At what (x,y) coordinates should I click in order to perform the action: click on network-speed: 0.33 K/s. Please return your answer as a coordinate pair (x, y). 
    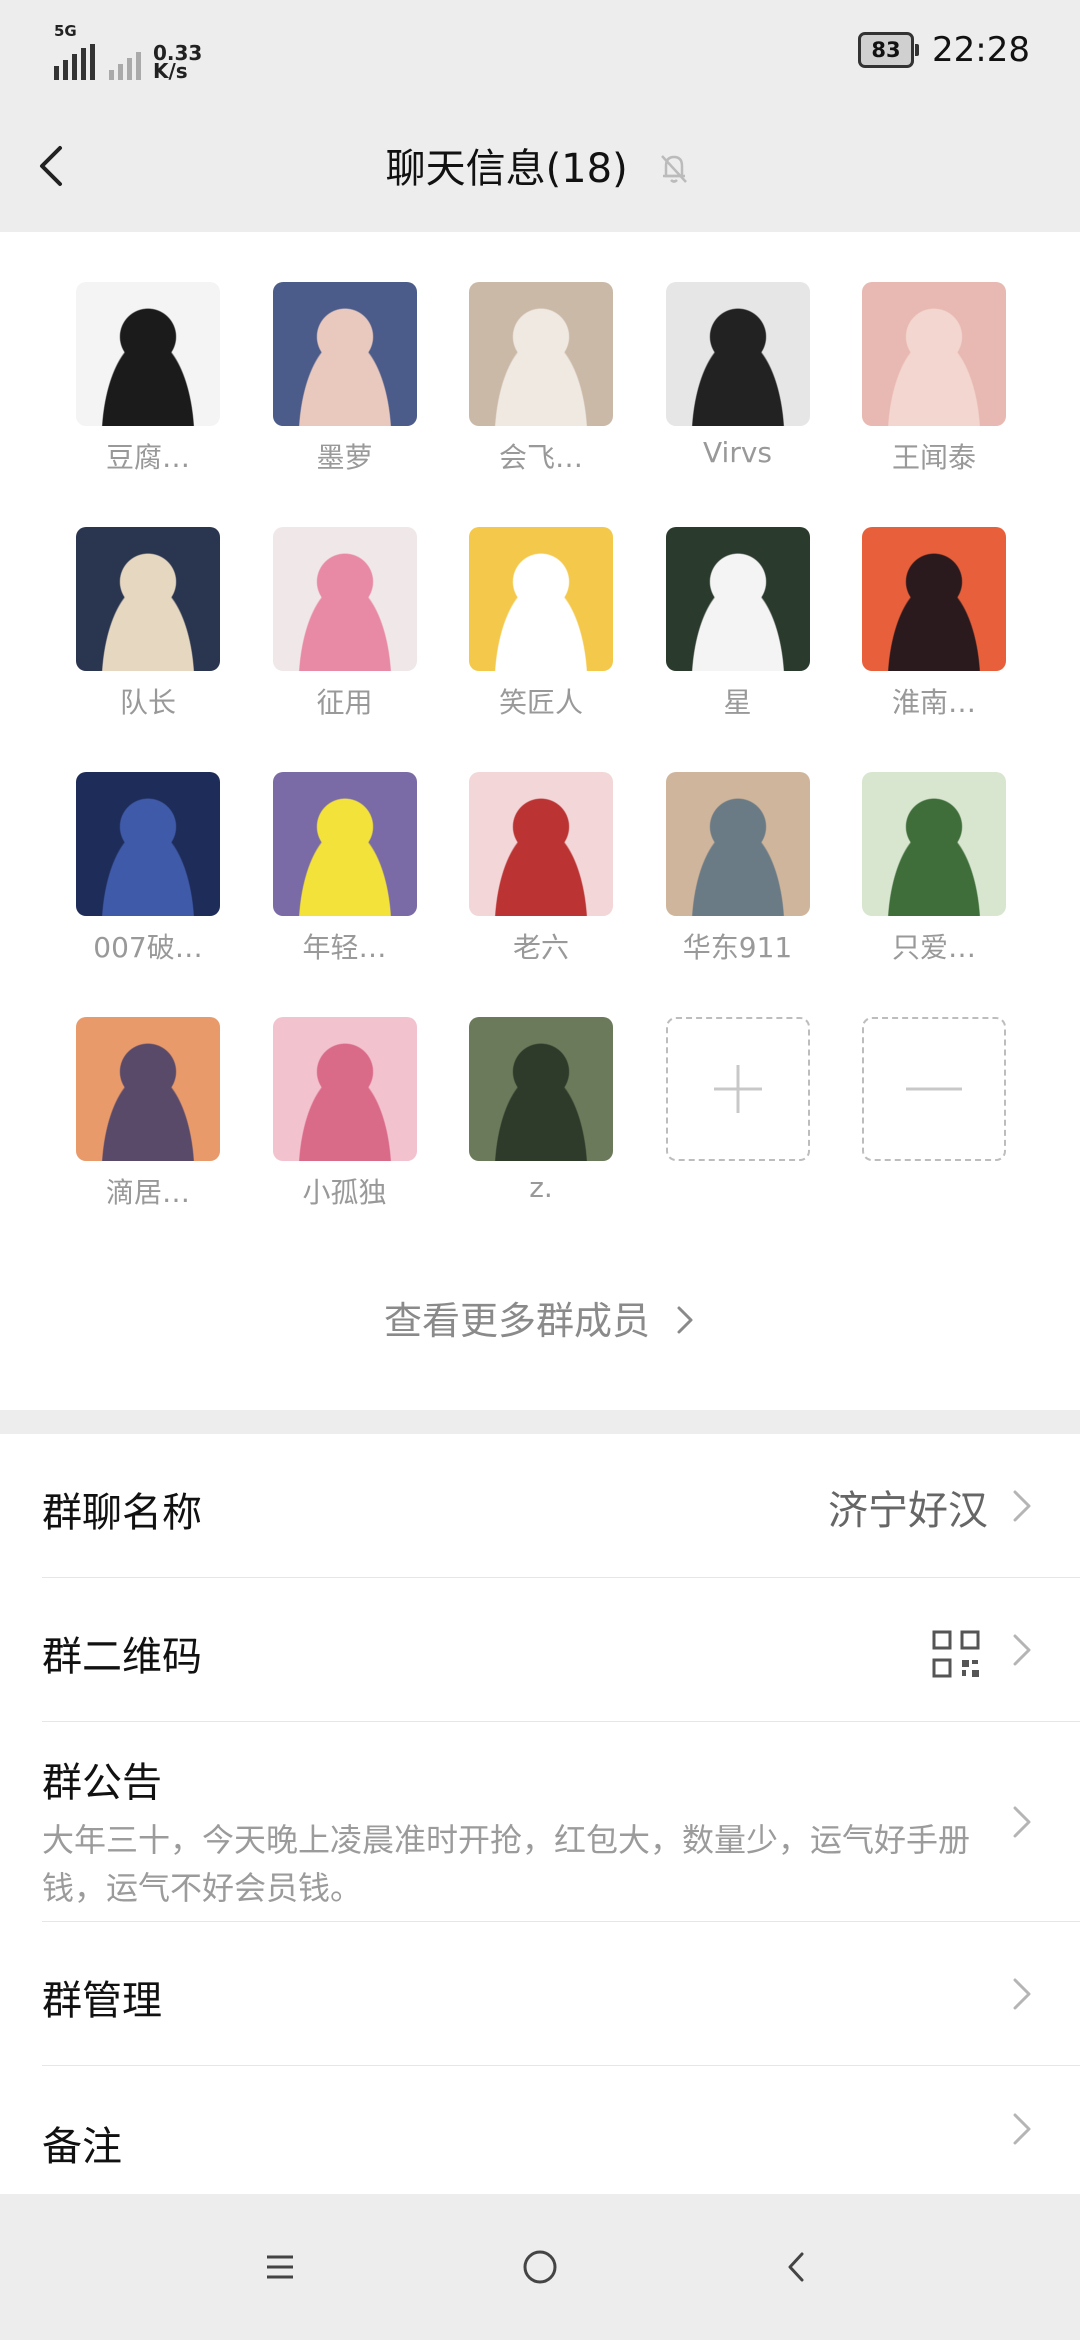
    Looking at the image, I should click on (177, 62).